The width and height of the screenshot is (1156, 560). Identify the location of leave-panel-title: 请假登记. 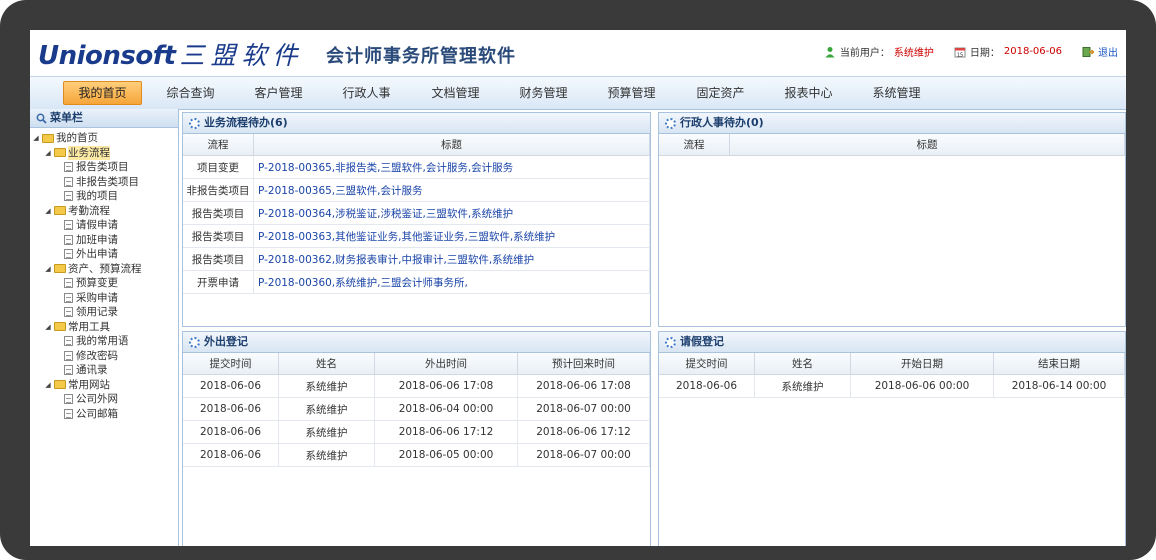
(702, 341).